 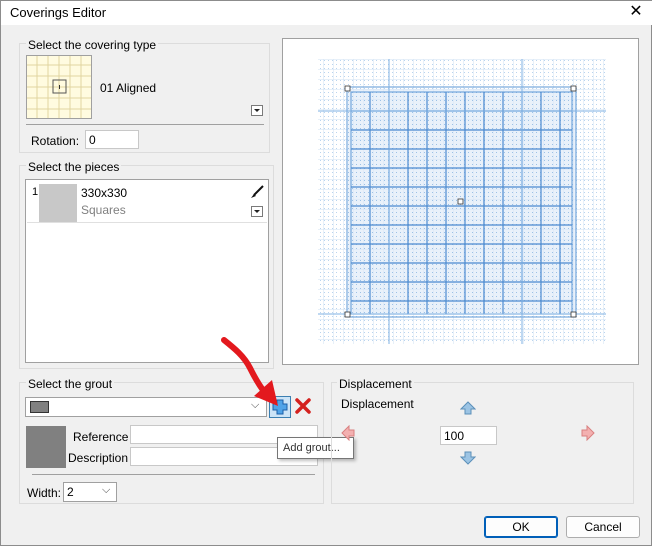 I want to click on displacement-group-label: Displacement, so click(x=375, y=384).